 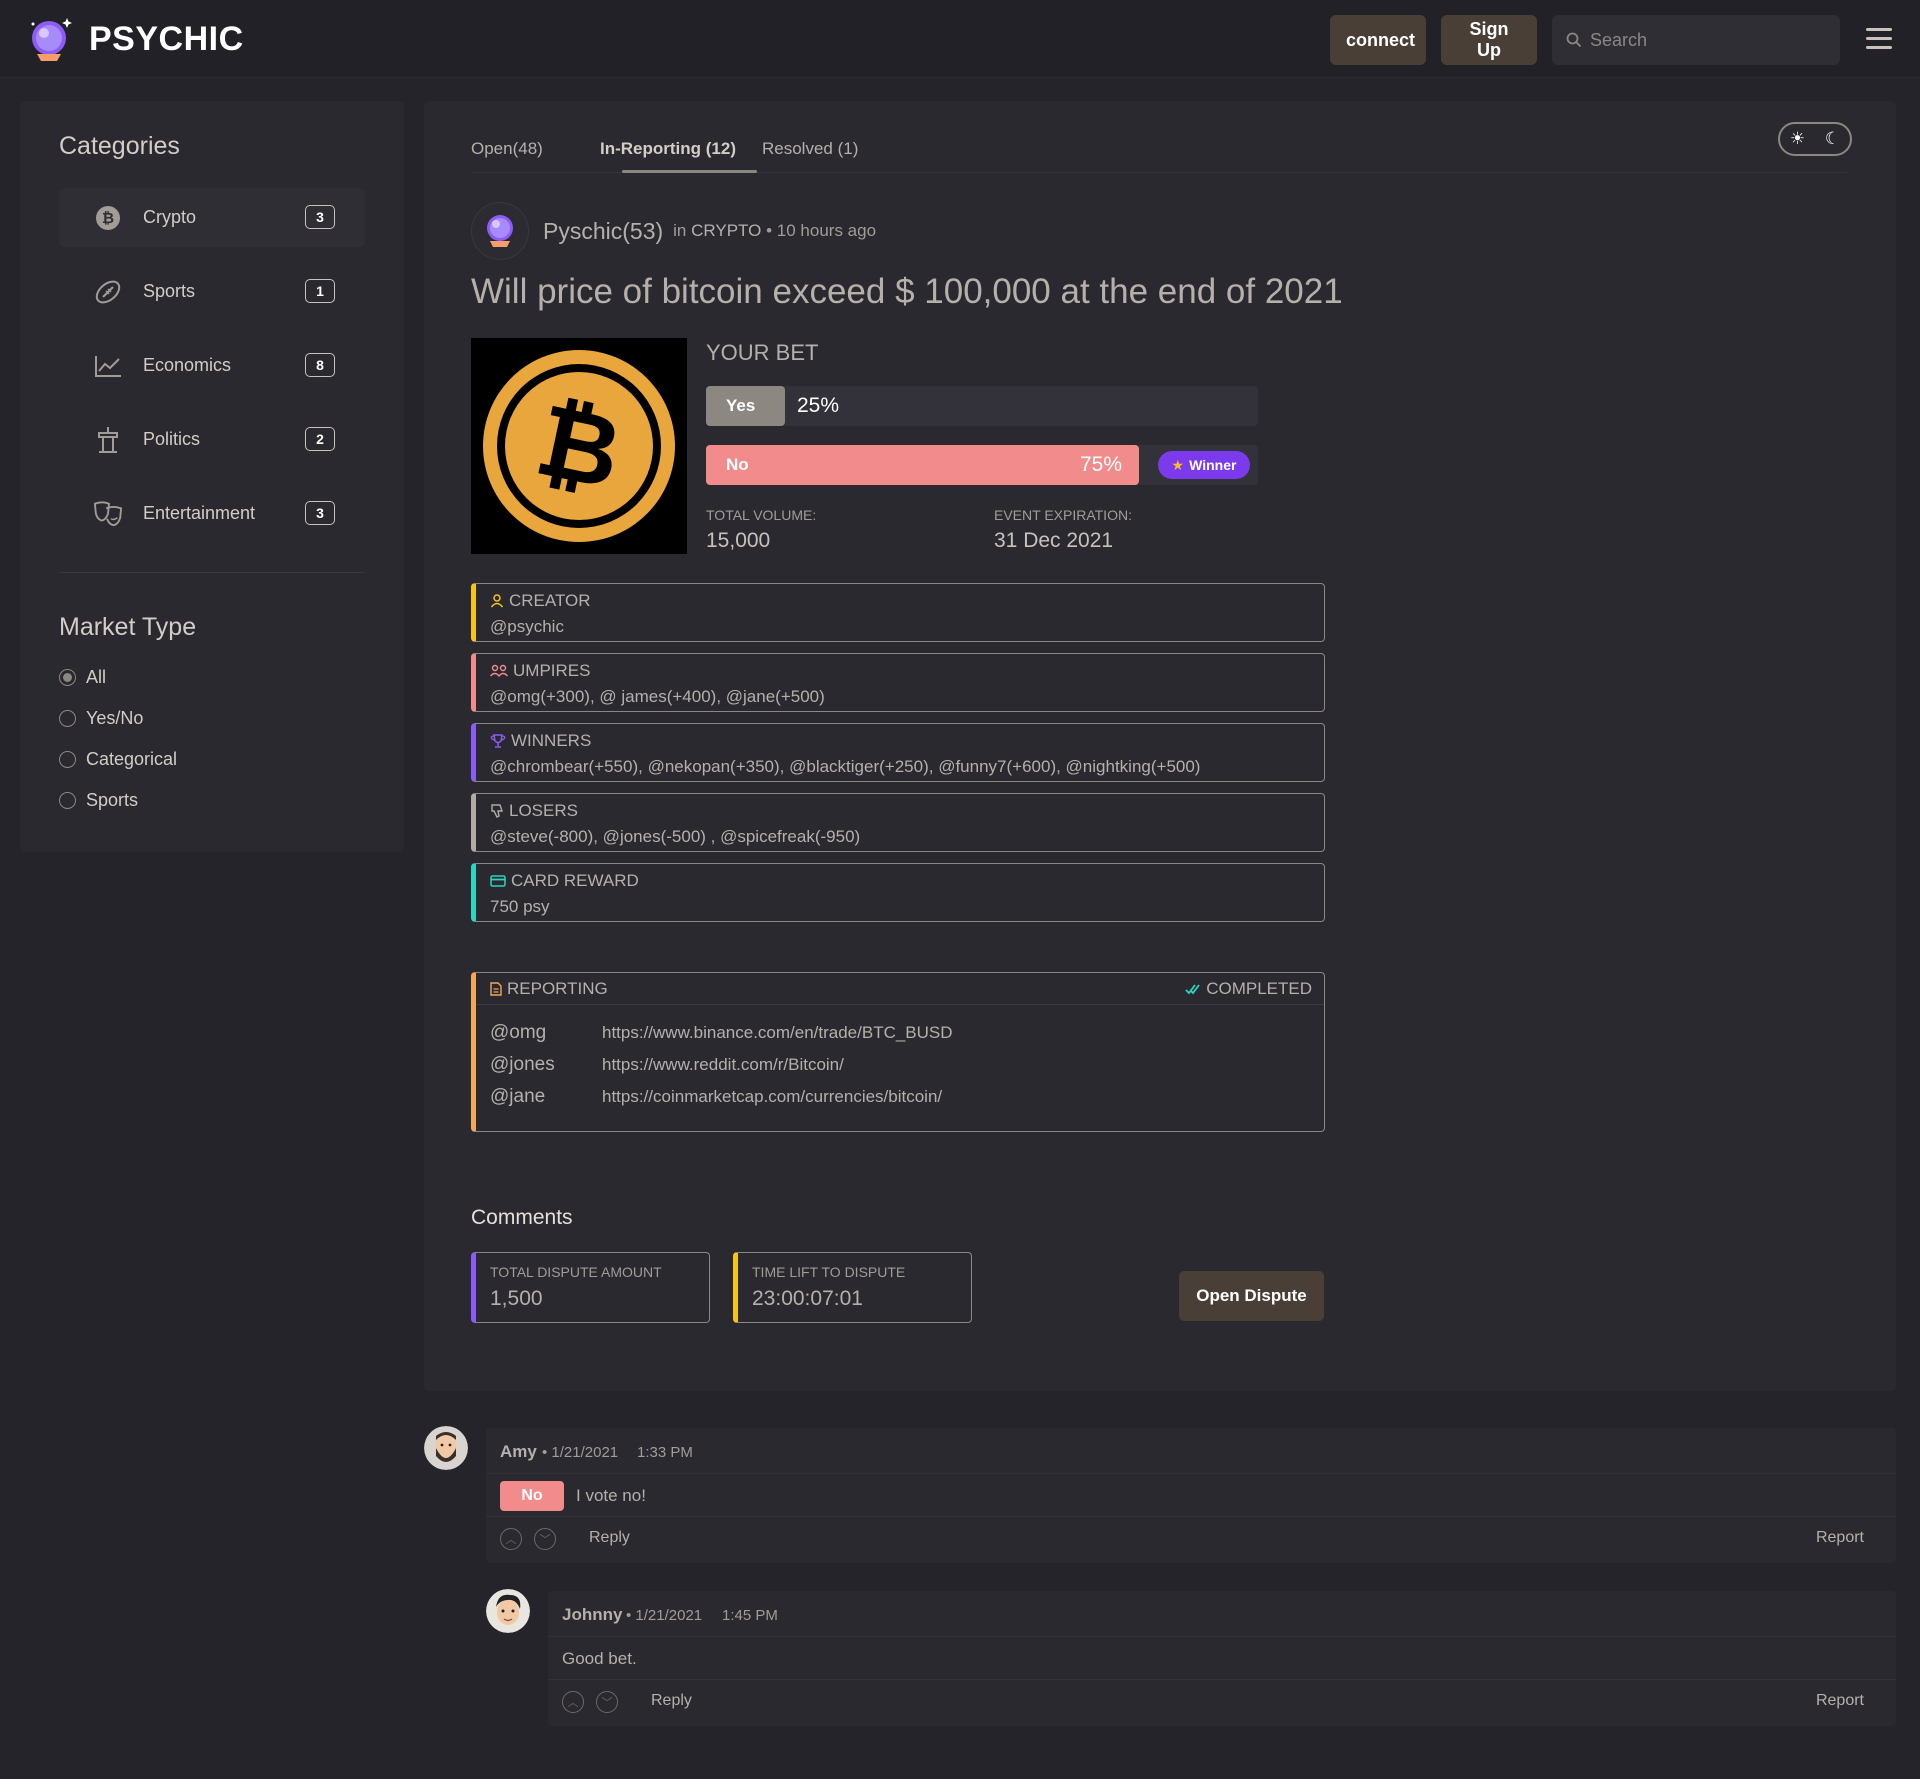 What do you see at coordinates (810, 149) in the screenshot?
I see `tab-resolved: Resolved (1)` at bounding box center [810, 149].